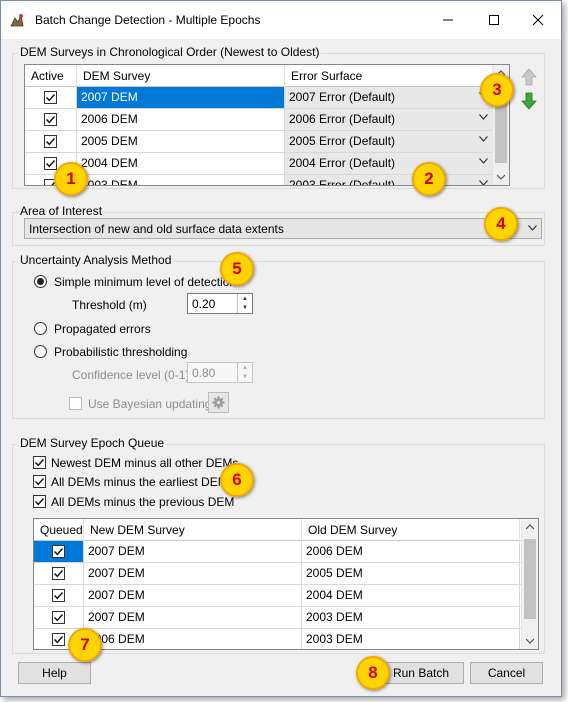 Image resolution: width=568 pixels, height=702 pixels. I want to click on column-header-dem-survey: DEM Survey, so click(181, 76).